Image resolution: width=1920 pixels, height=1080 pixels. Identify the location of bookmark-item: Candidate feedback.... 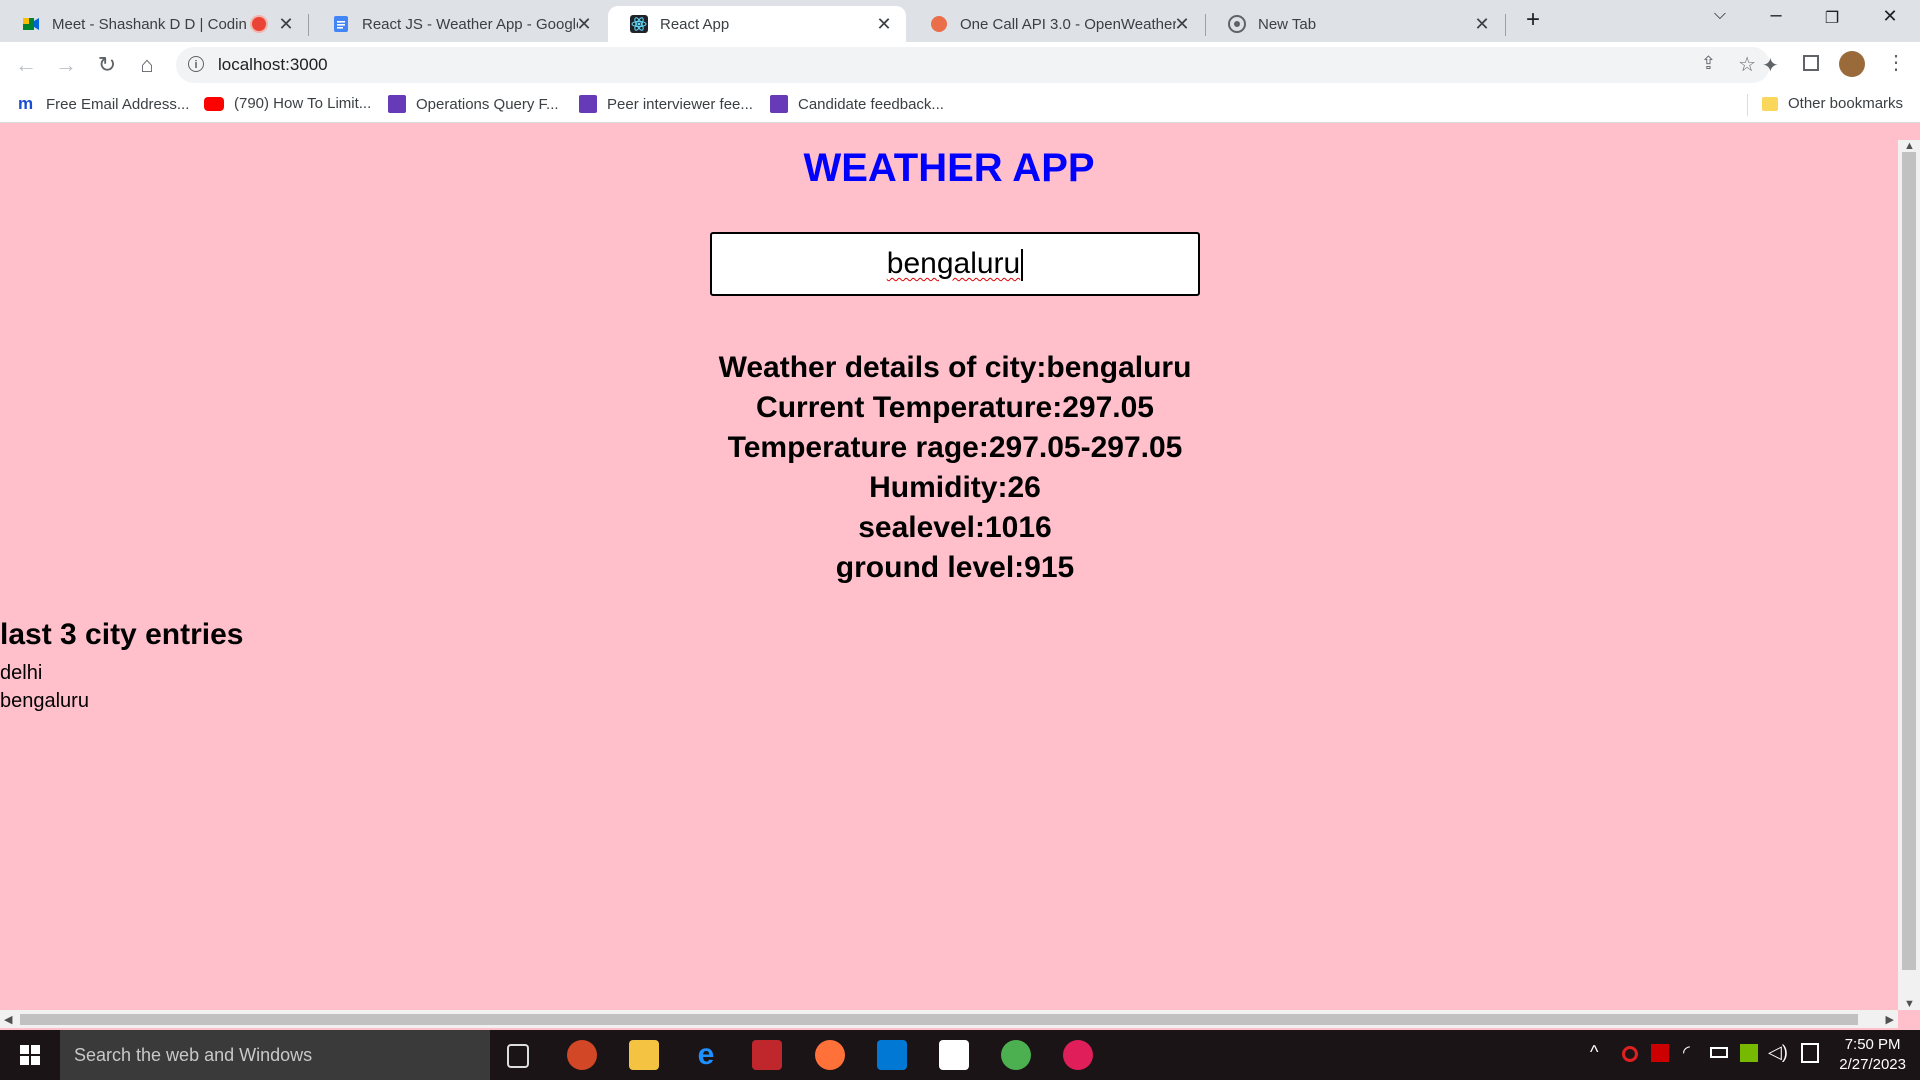
(857, 104).